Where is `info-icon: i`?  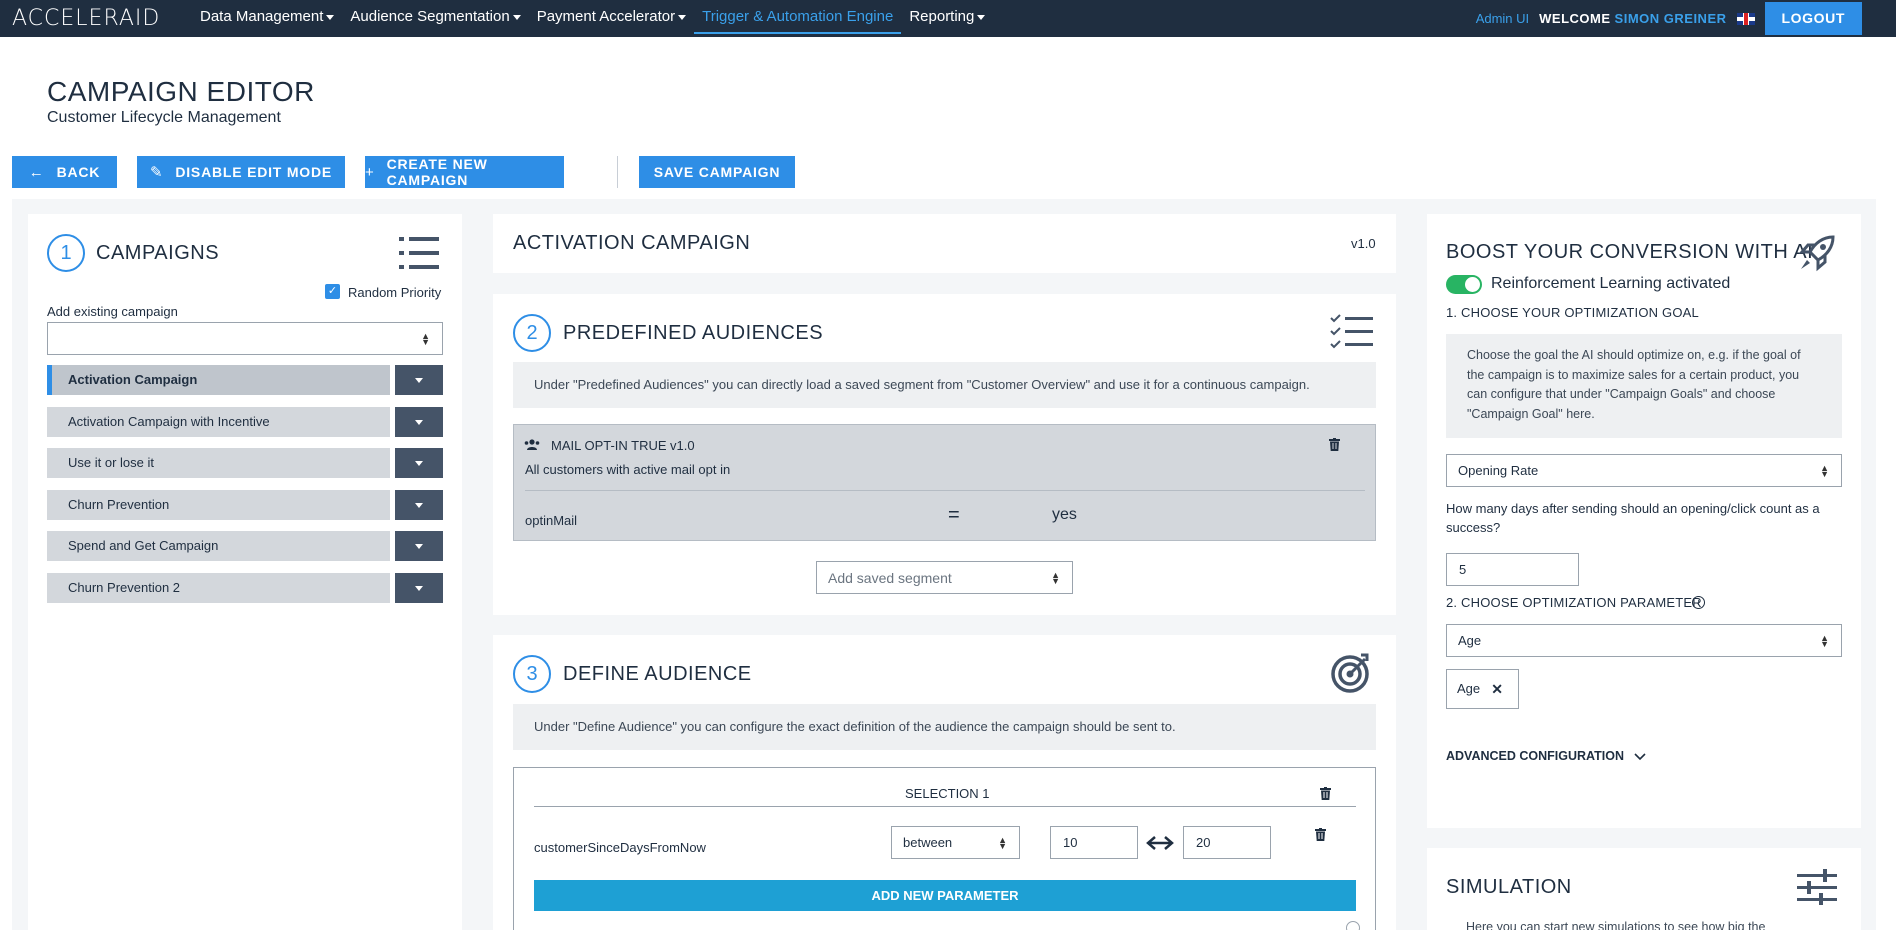 info-icon: i is located at coordinates (1698, 602).